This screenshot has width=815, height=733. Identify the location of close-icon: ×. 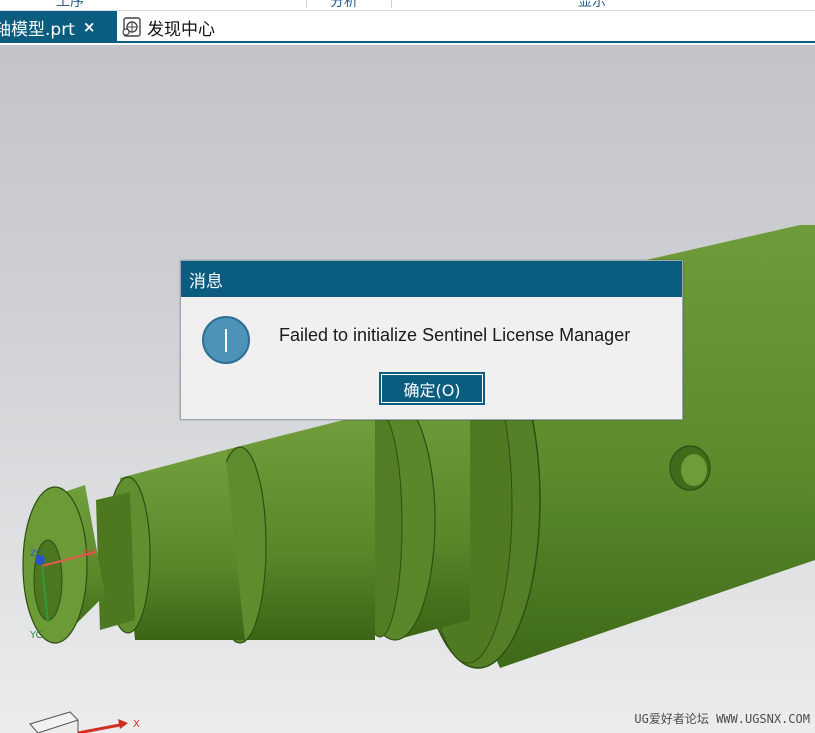
(89, 27).